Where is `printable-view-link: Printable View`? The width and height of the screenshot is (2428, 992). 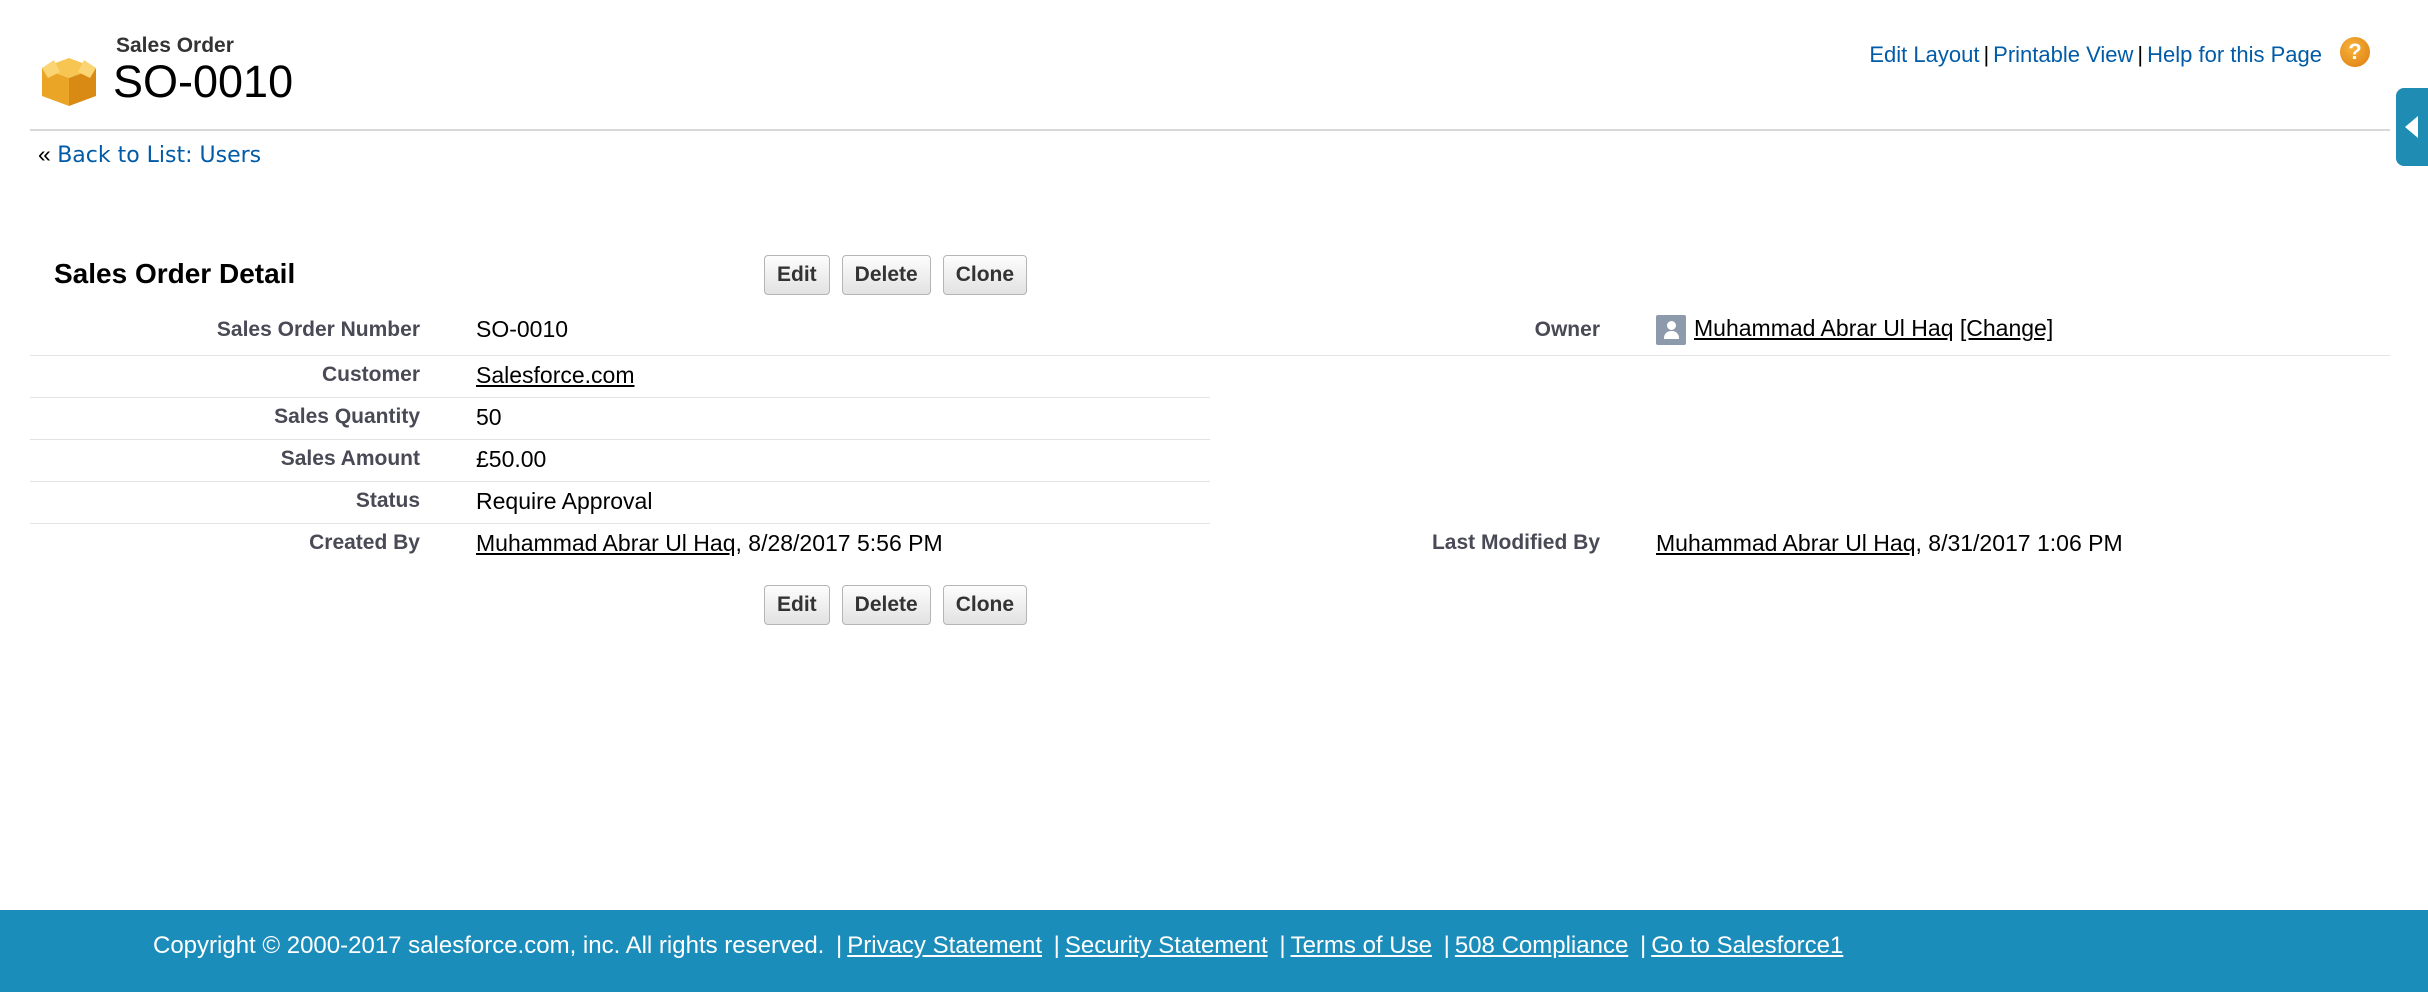
printable-view-link: Printable View is located at coordinates (2063, 54).